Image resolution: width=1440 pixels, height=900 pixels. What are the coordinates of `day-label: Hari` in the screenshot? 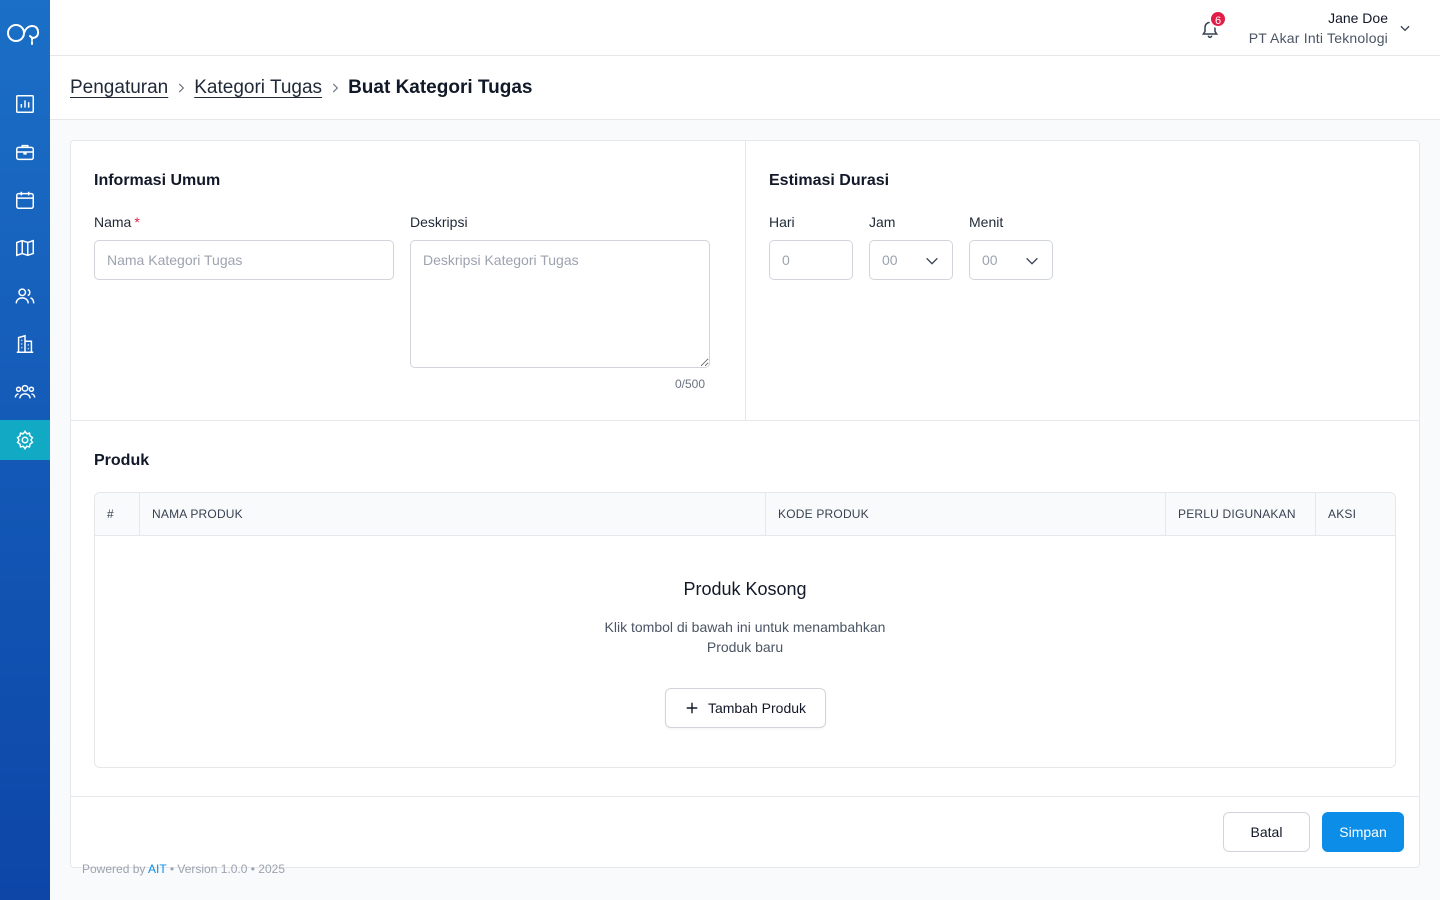 It's located at (782, 222).